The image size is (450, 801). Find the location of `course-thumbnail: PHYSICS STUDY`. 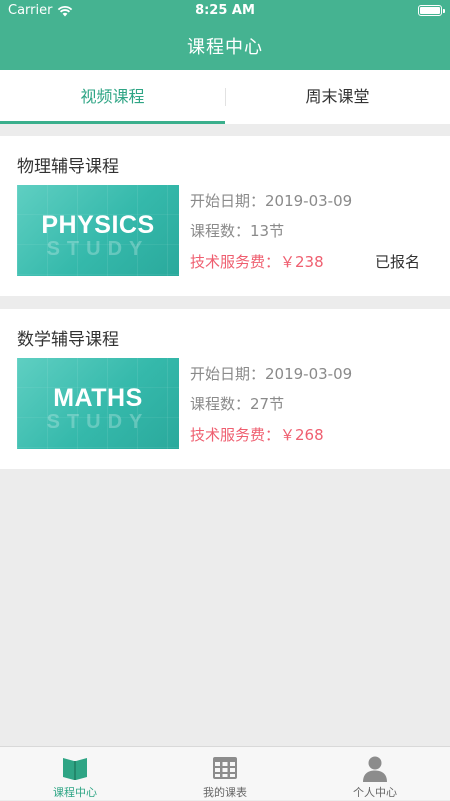

course-thumbnail: PHYSICS STUDY is located at coordinates (98, 230).